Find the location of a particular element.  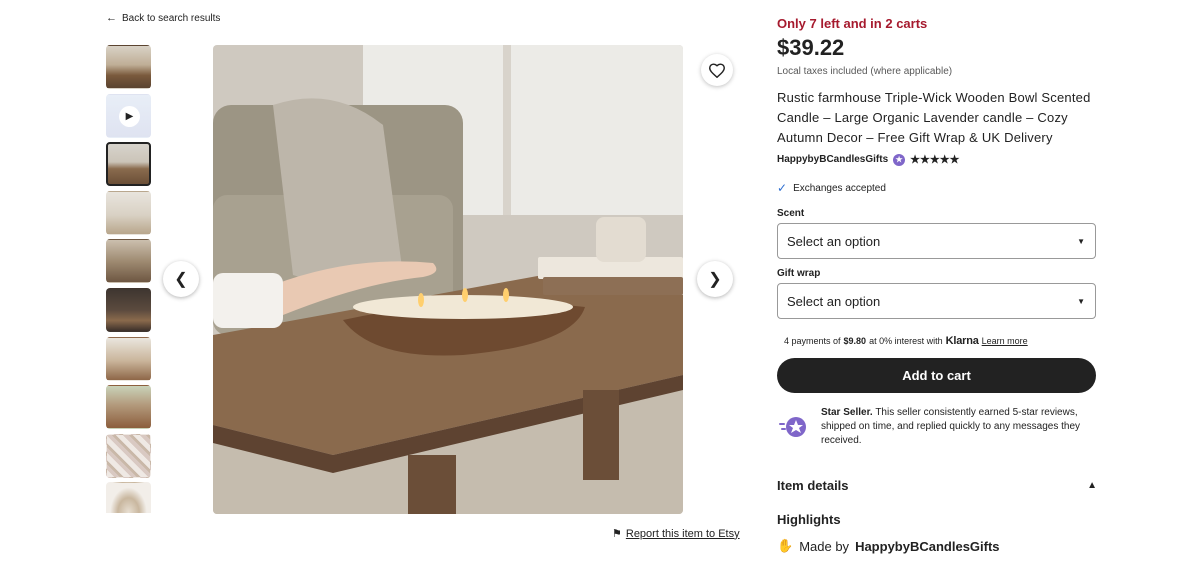

item-details-toggle: Item details ▲ is located at coordinates (937, 485).